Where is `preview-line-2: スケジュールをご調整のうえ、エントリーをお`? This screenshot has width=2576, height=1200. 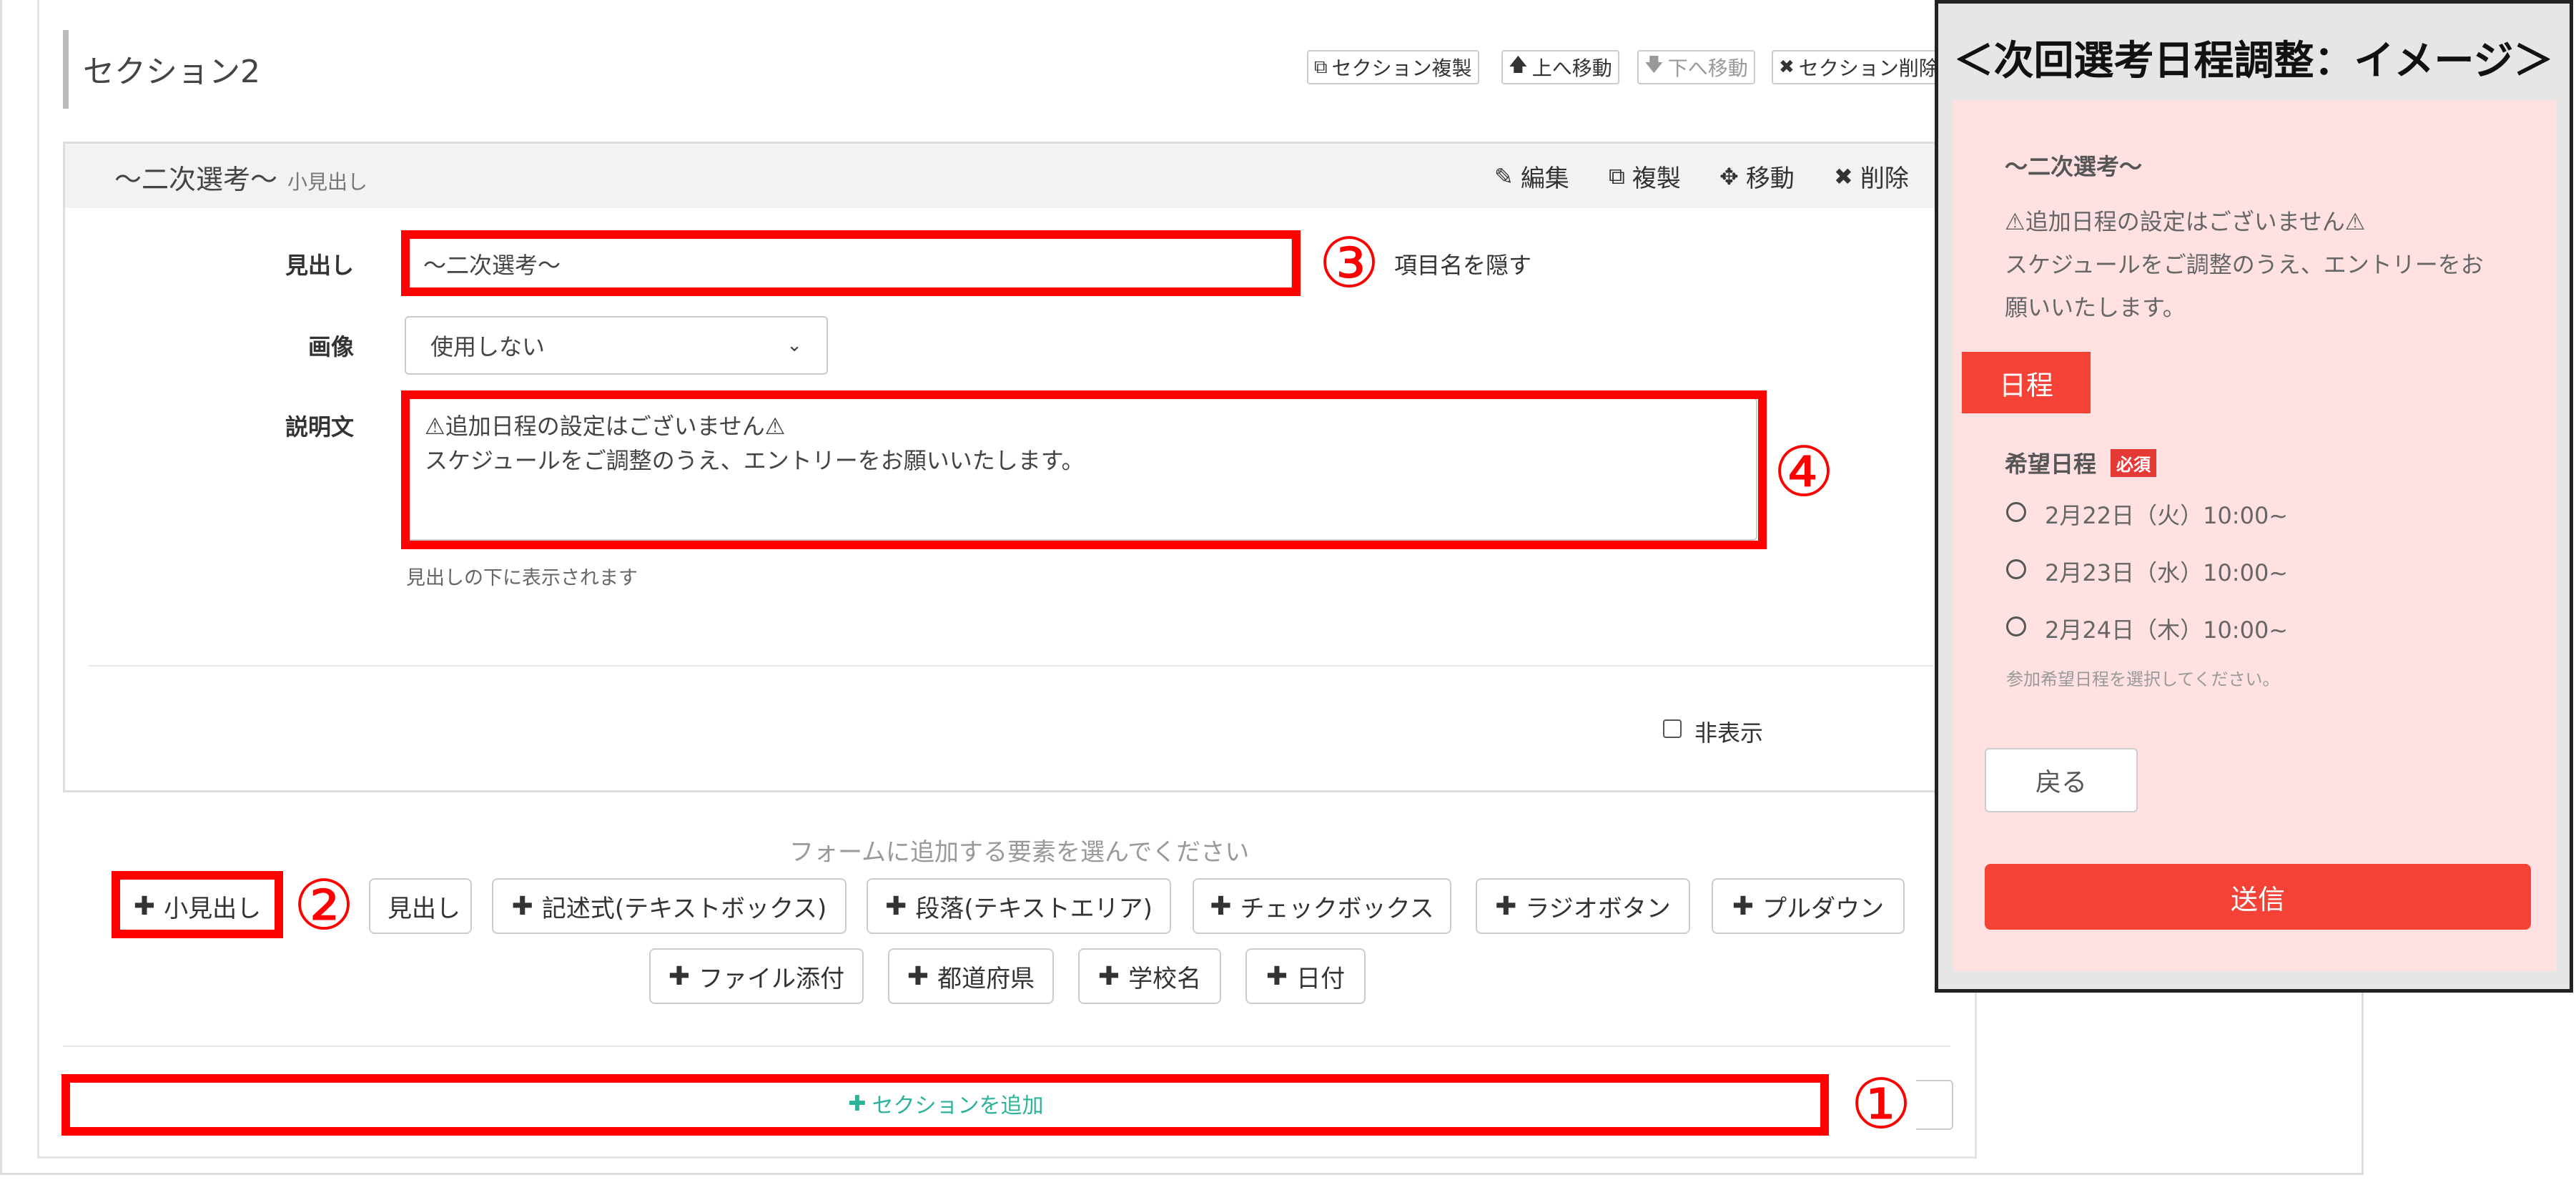 preview-line-2: スケジュールをご調整のうえ、エントリーをお is located at coordinates (2244, 264).